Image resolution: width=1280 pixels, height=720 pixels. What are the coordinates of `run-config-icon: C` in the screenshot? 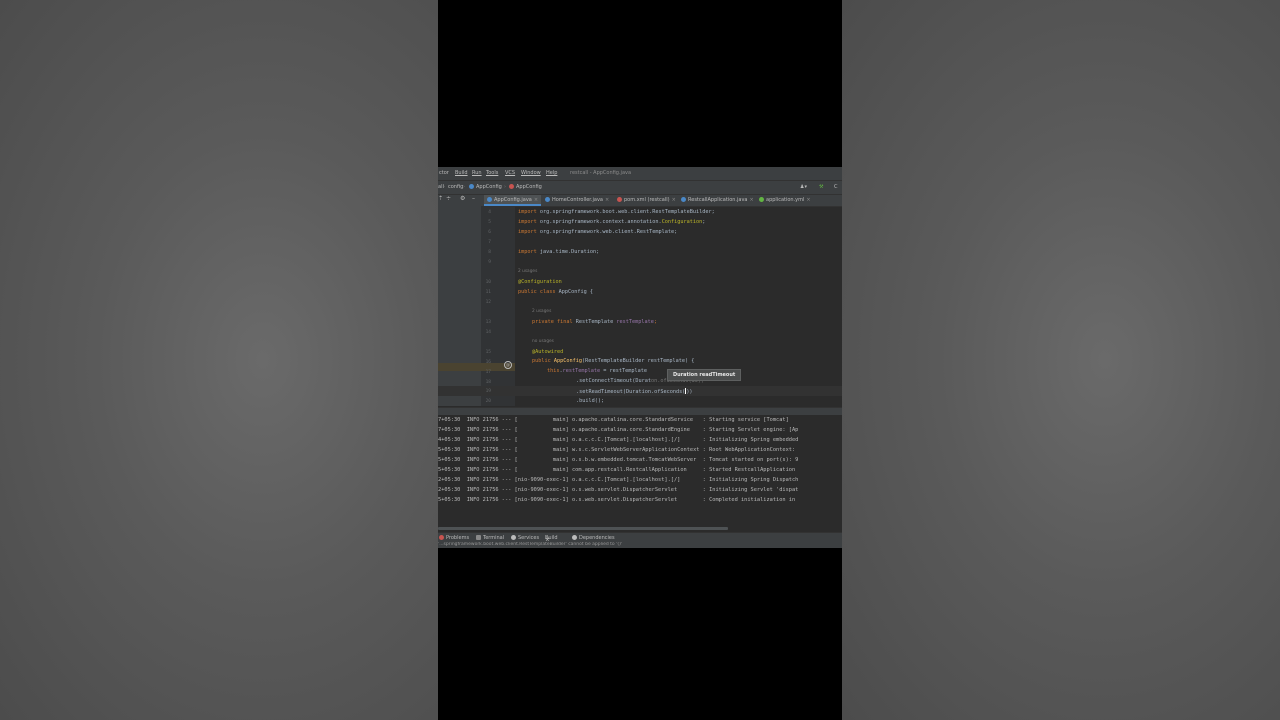 It's located at (836, 187).